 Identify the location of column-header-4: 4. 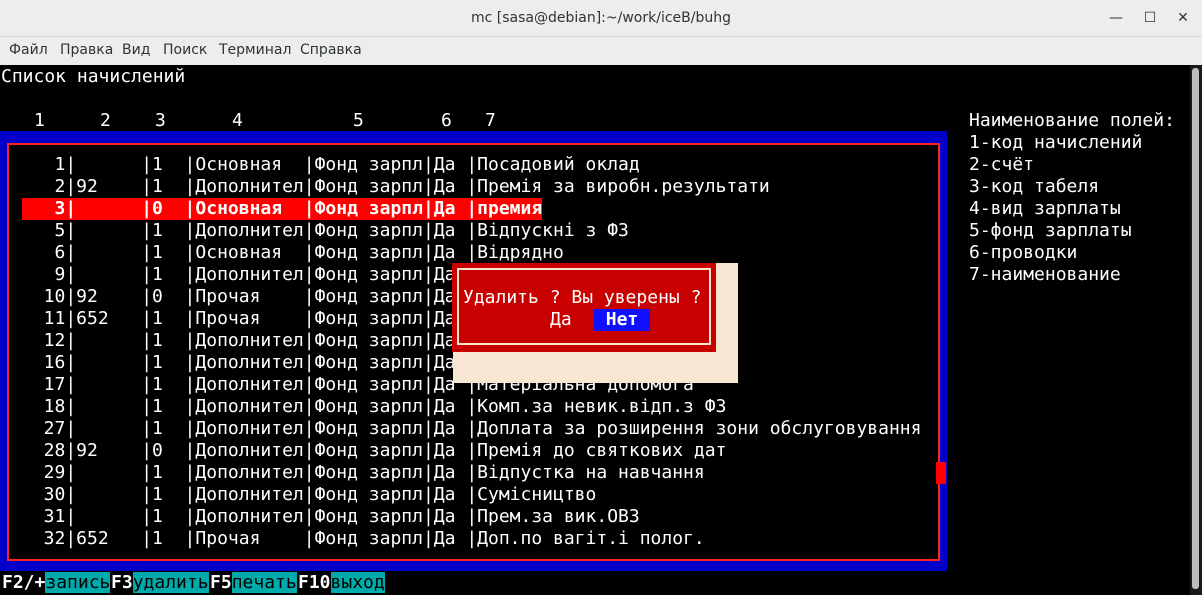
(237, 120).